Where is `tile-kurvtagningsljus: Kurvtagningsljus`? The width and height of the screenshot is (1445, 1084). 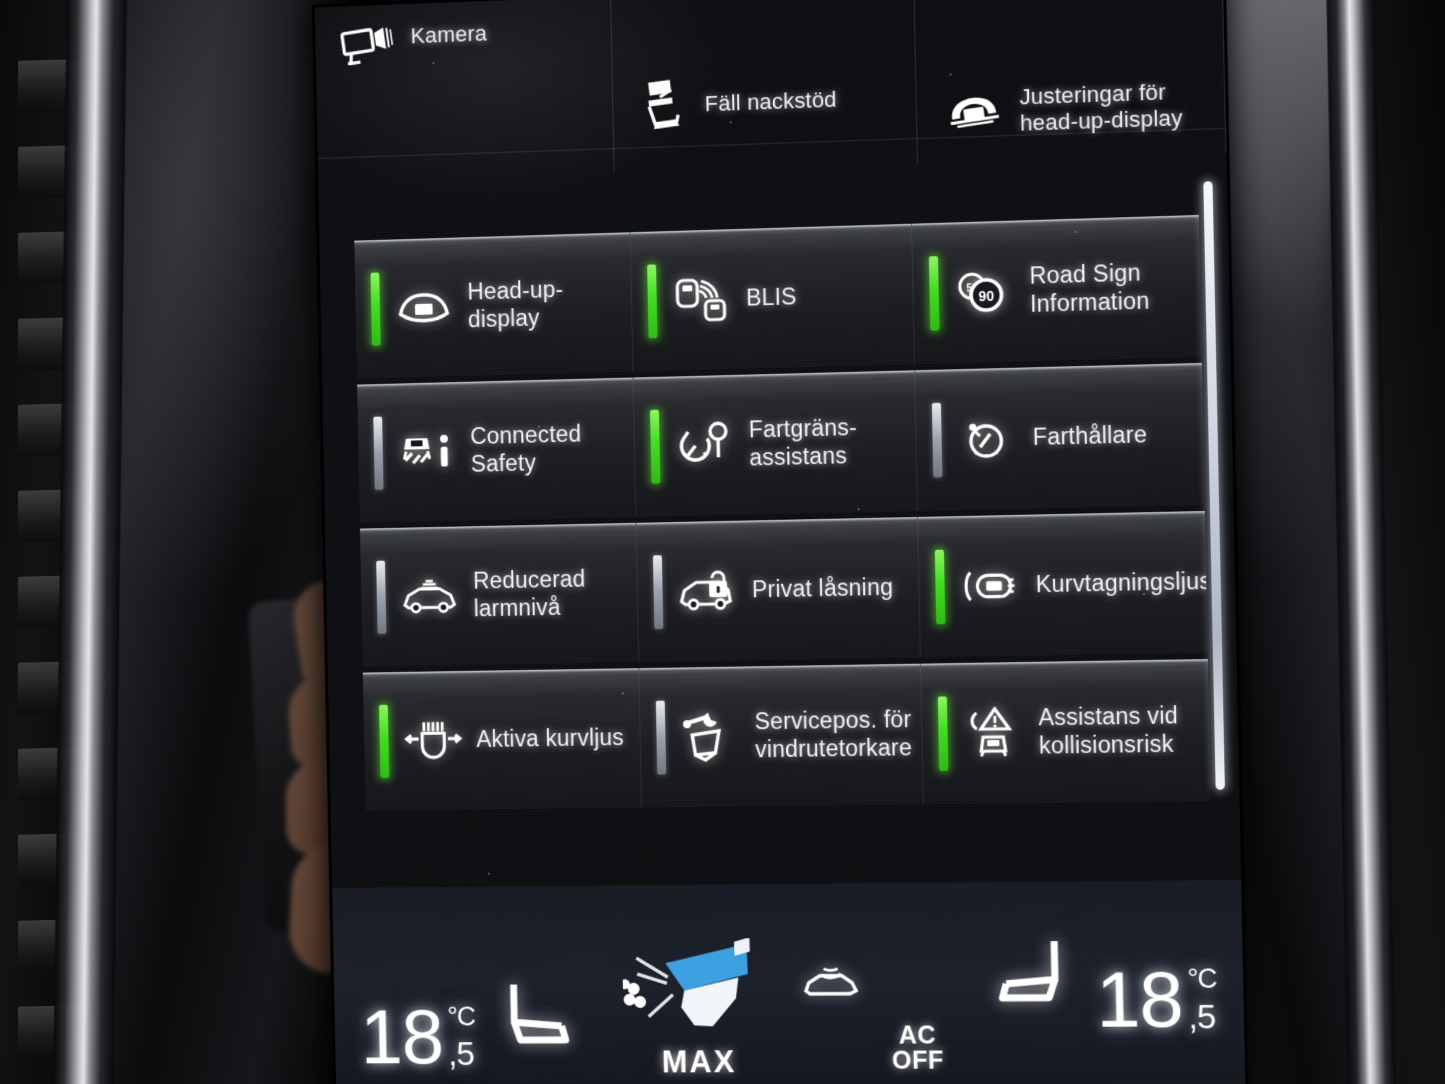 tile-kurvtagningsljus: Kurvtagningsljus is located at coordinates (1062, 584).